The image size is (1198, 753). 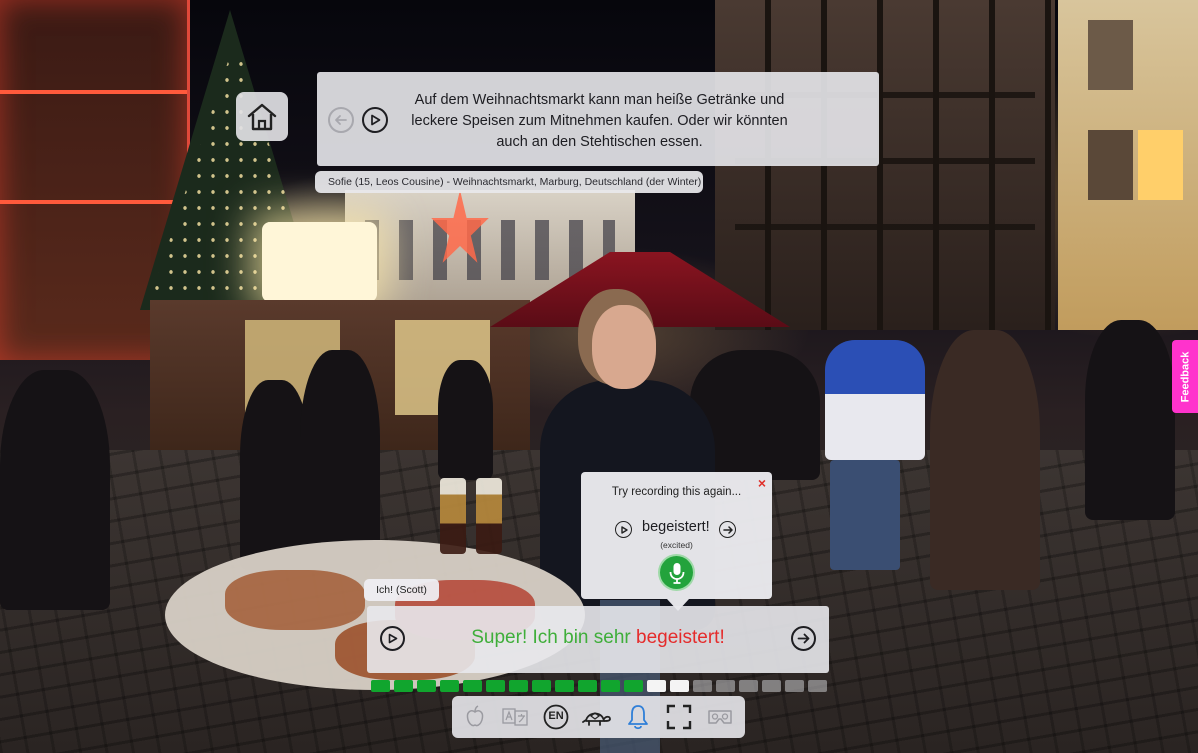 I want to click on arrow-left-icon, so click(x=341, y=120).